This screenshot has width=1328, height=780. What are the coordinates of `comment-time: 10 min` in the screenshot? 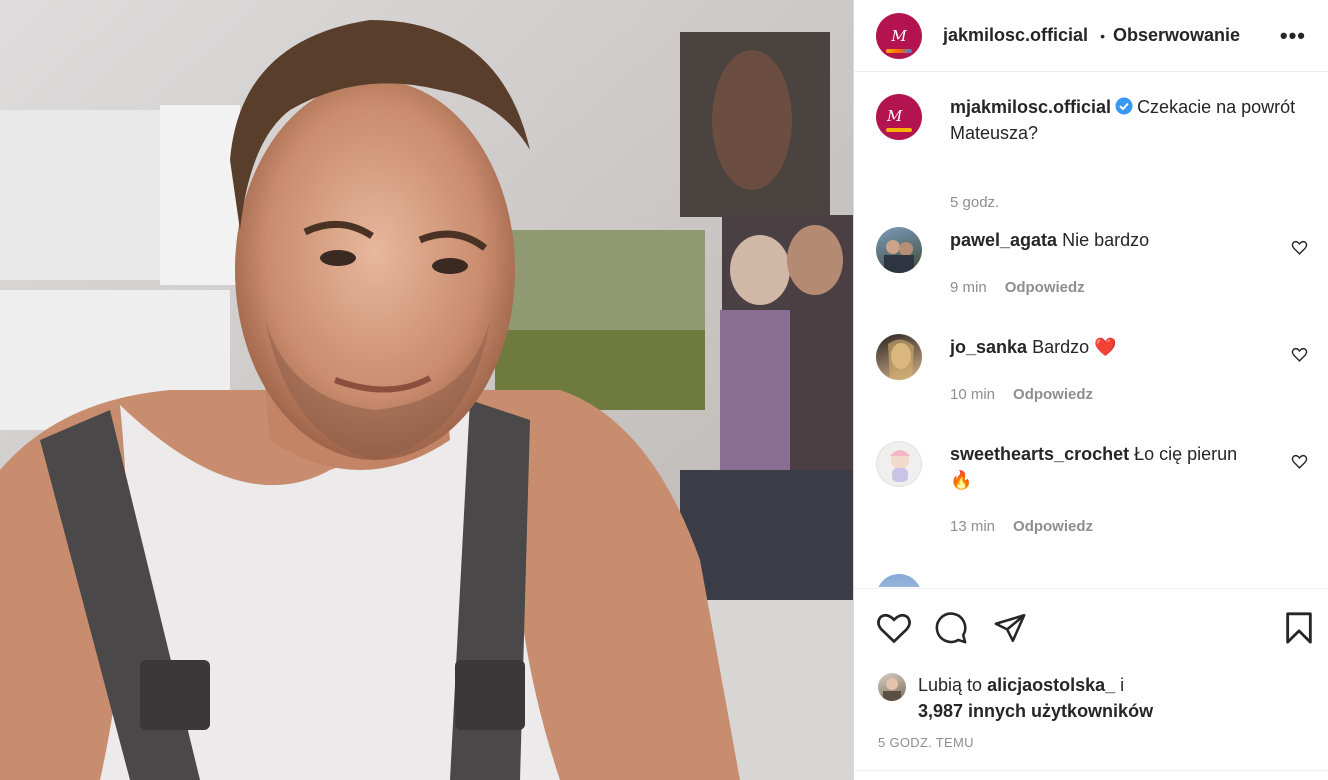 It's located at (973, 394).